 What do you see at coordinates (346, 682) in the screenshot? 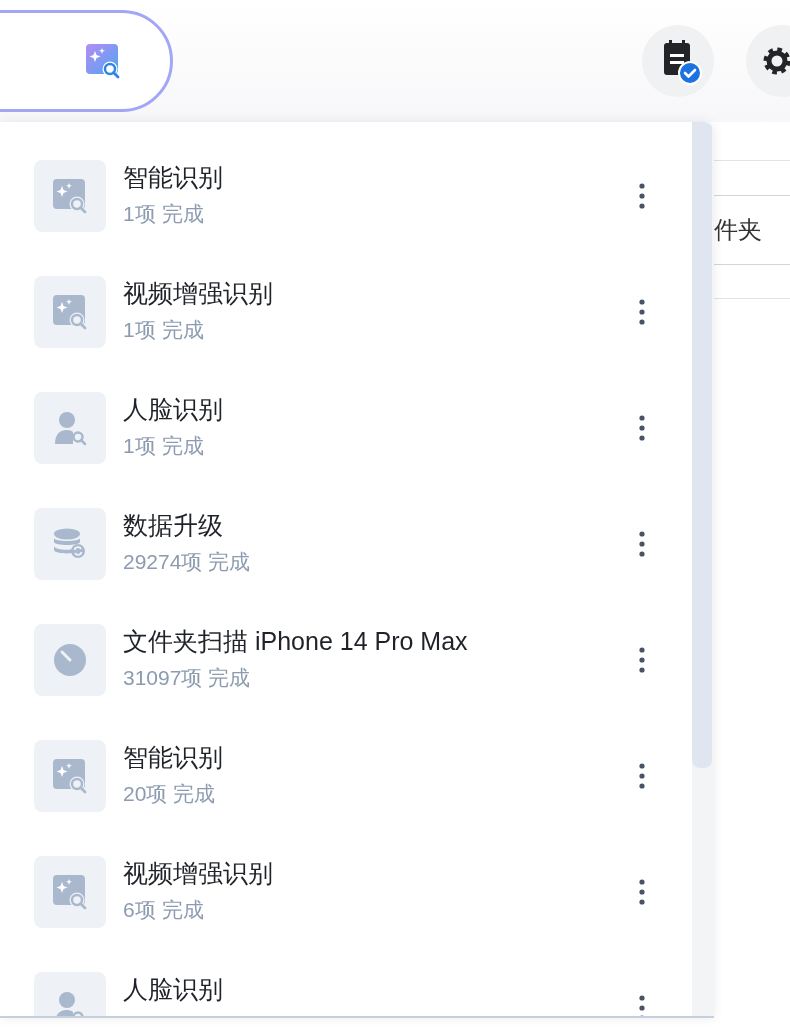
I see `task-item: 文件夹扫描 iPhone 14 Pro Max 31097项 完成` at bounding box center [346, 682].